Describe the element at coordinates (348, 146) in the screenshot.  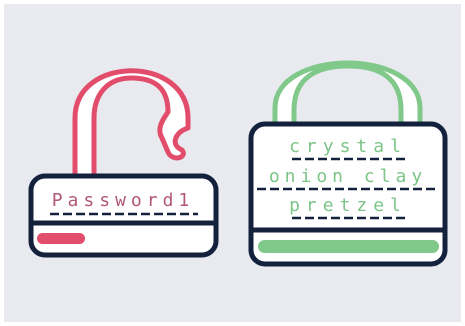
I see `passphrase-line-1: crystal` at that location.